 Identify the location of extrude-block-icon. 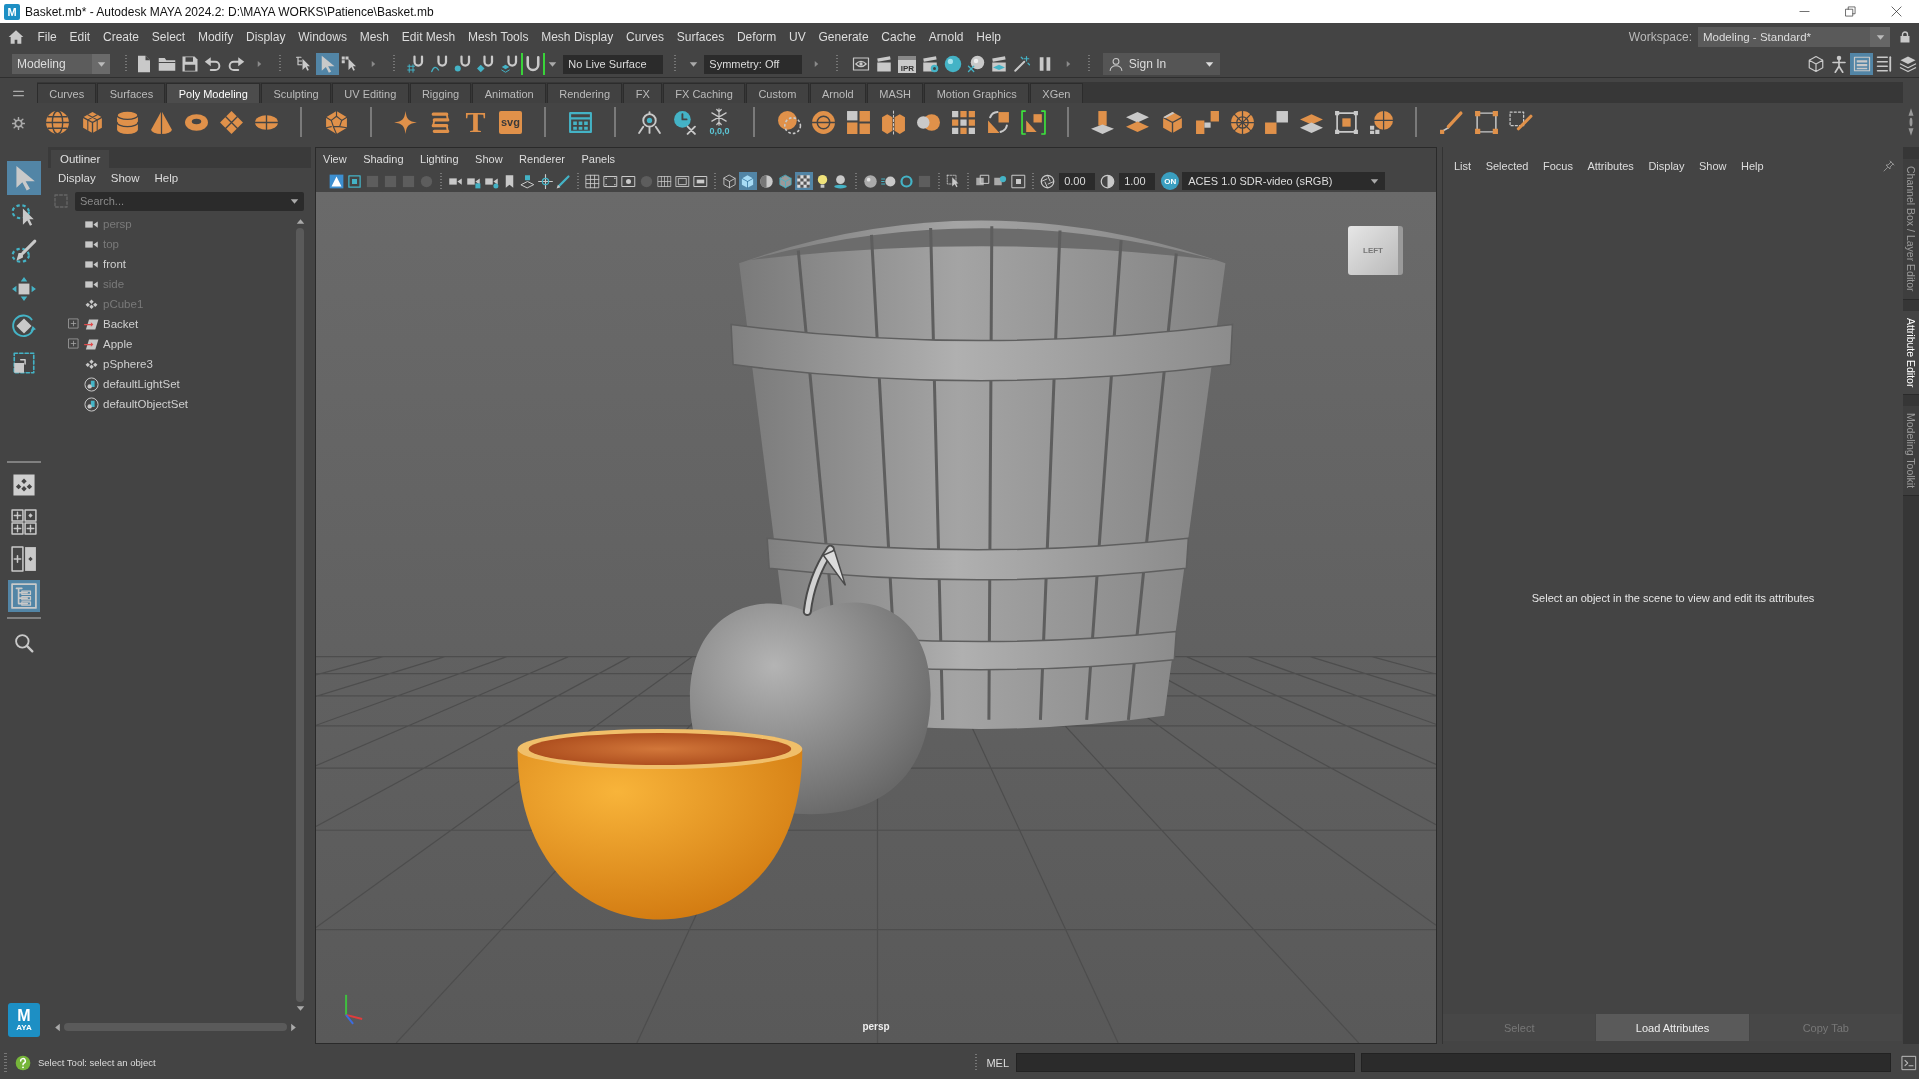
(1103, 122).